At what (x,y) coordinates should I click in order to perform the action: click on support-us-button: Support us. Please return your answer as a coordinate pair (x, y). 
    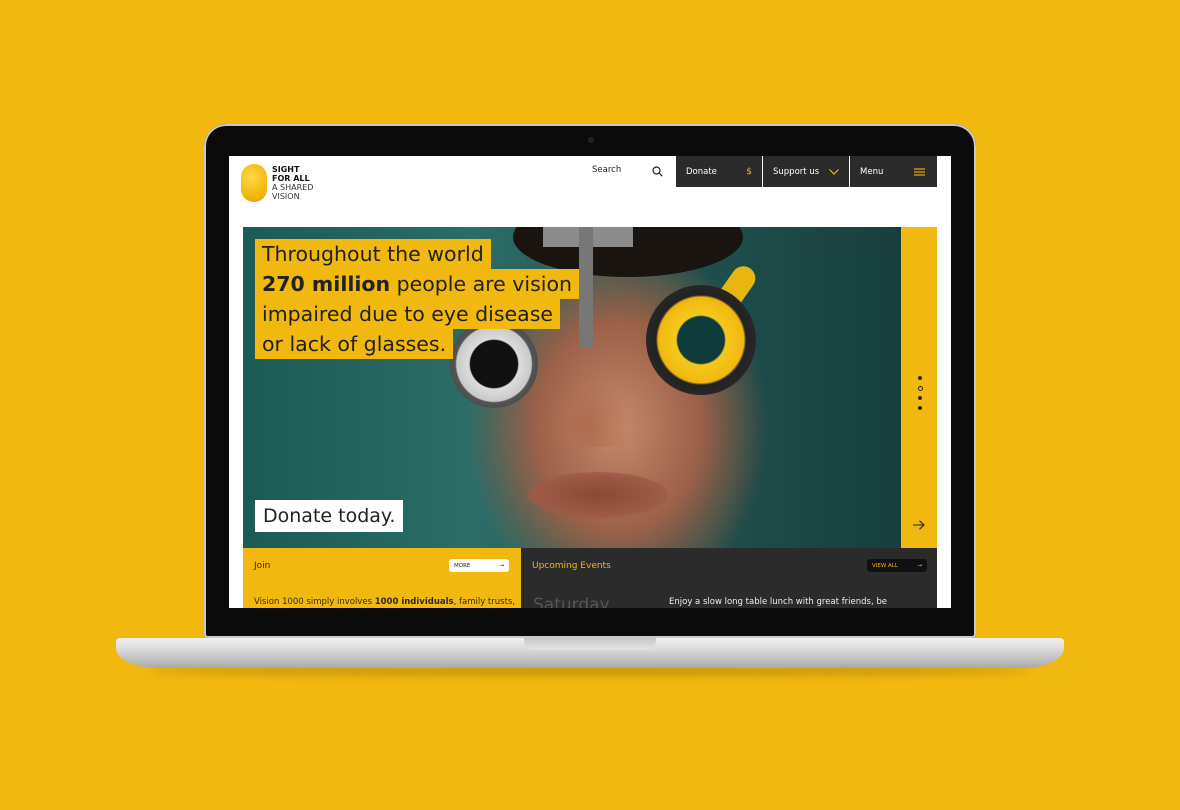
    Looking at the image, I should click on (806, 171).